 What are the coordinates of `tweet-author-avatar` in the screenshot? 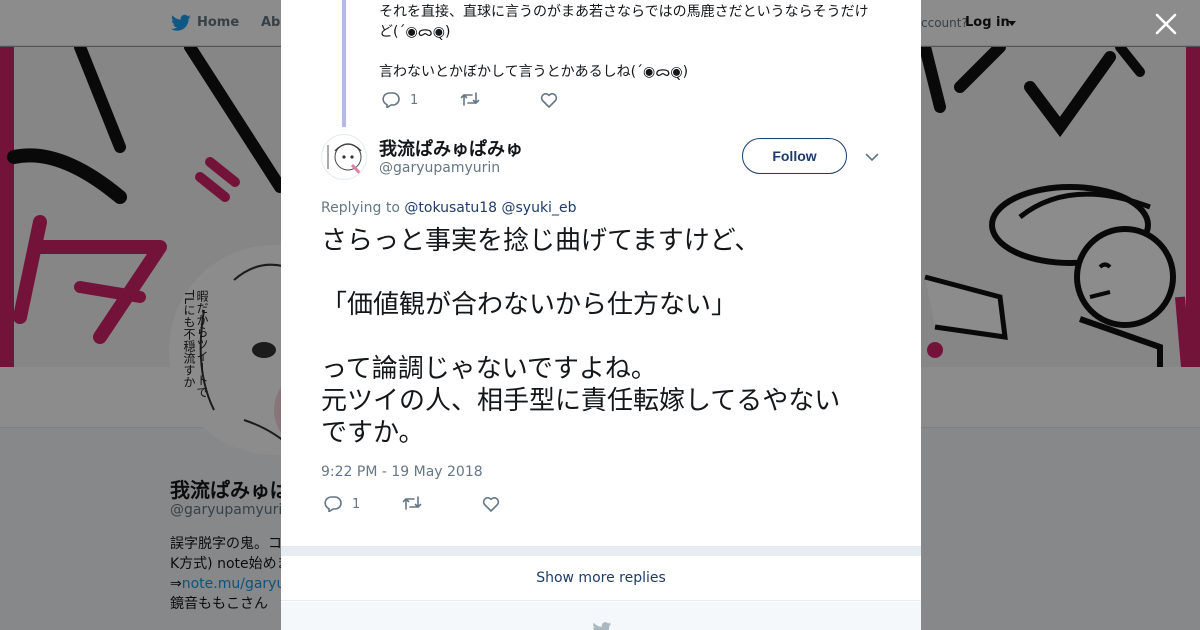 It's located at (344, 157).